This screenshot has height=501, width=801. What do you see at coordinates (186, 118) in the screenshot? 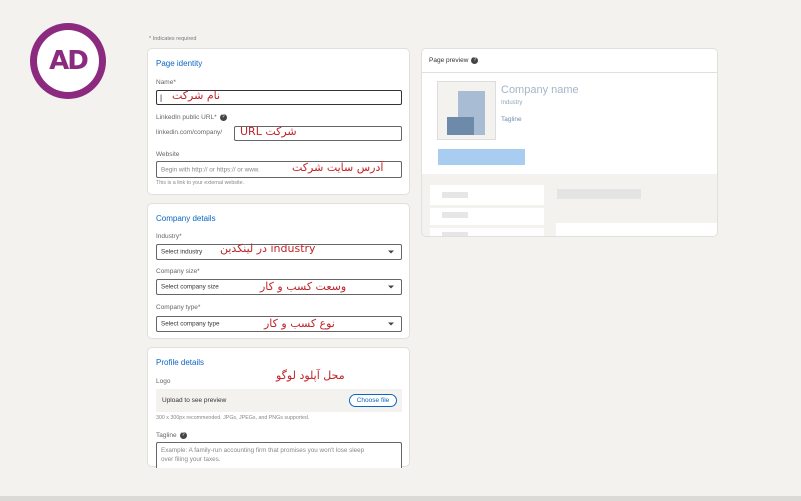
I see `linkedin-url-label-text: LinkedIn public URL*` at bounding box center [186, 118].